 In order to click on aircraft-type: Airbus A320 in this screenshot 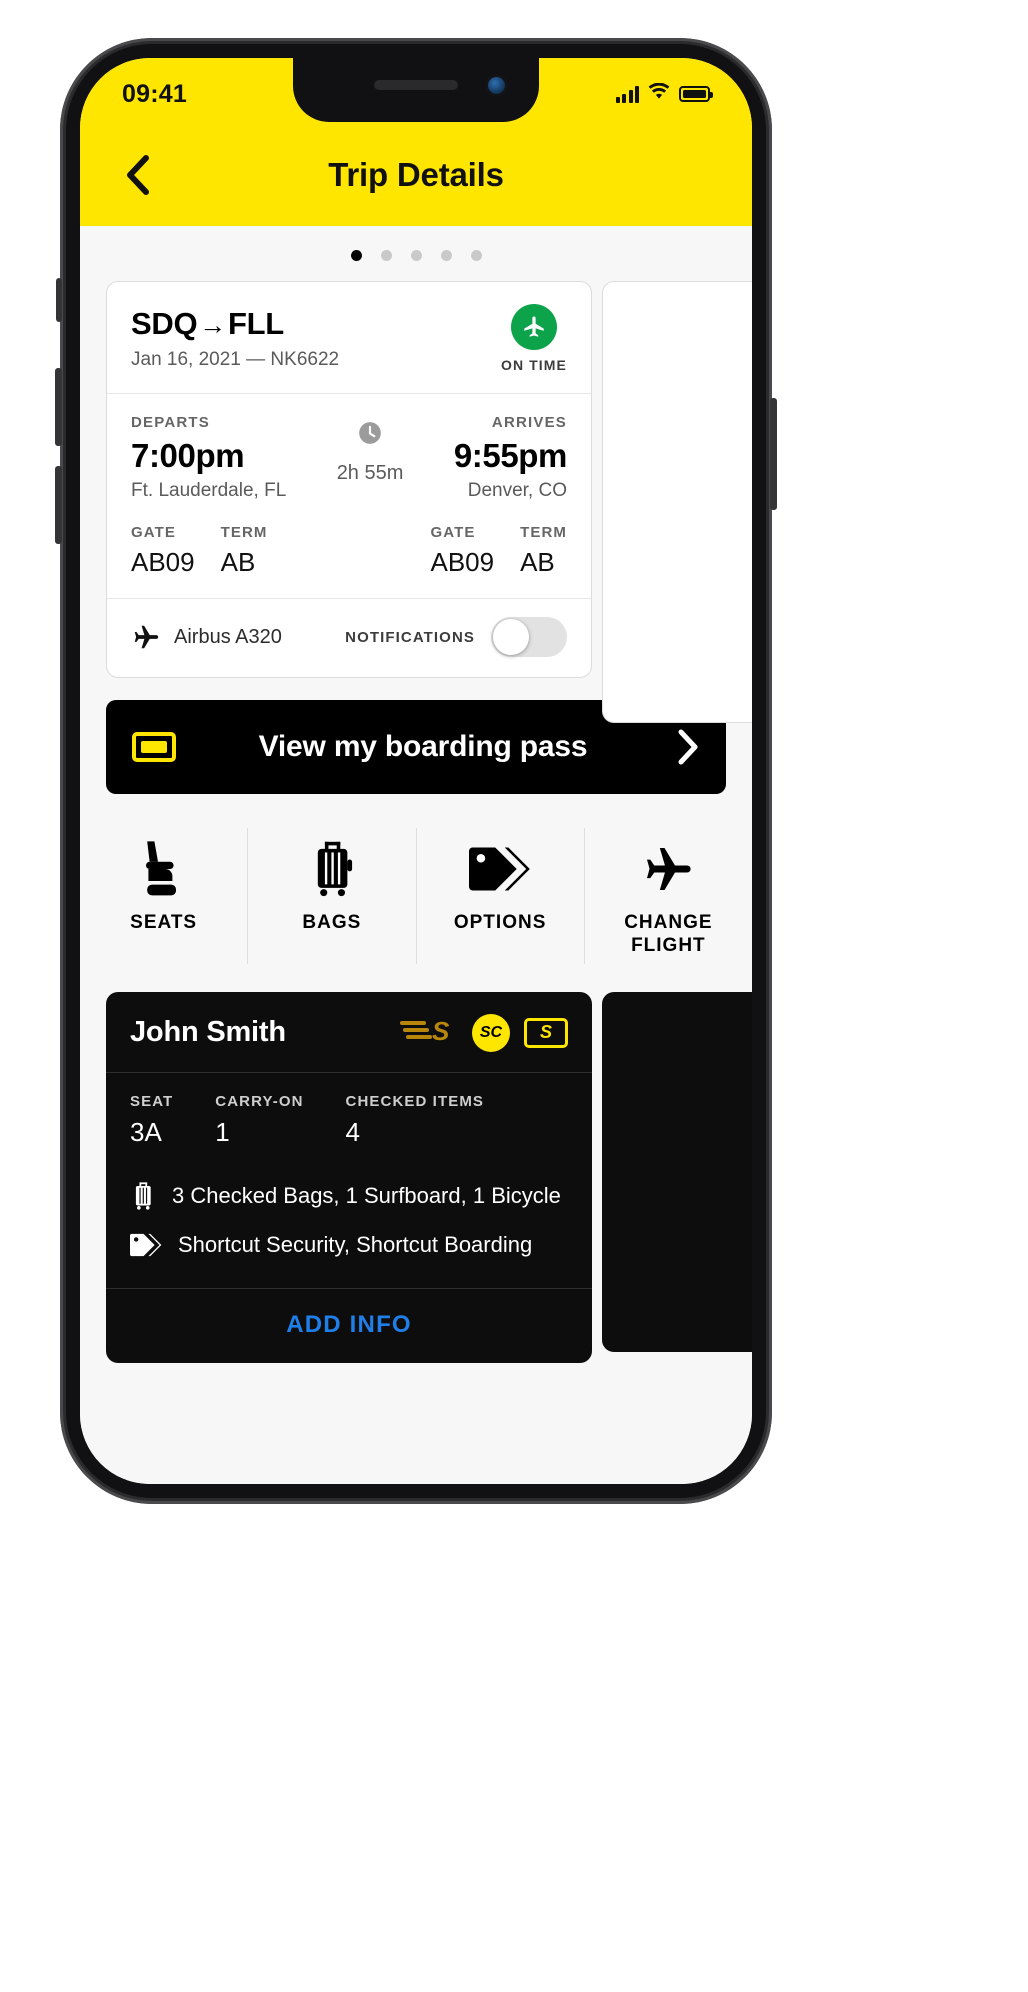, I will do `click(228, 636)`.